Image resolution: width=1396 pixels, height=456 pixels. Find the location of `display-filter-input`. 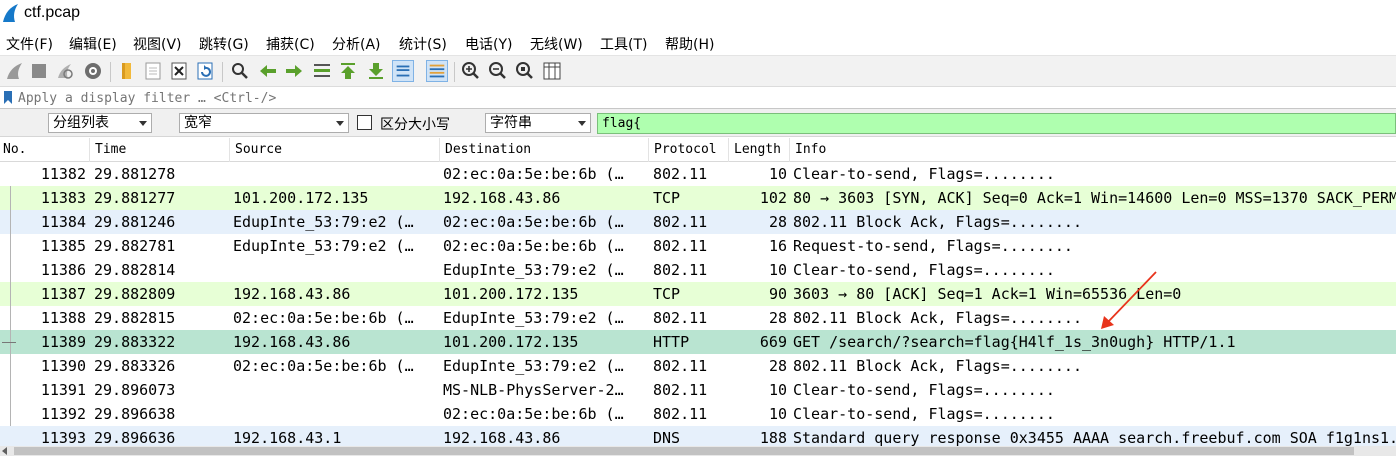

display-filter-input is located at coordinates (703, 98).